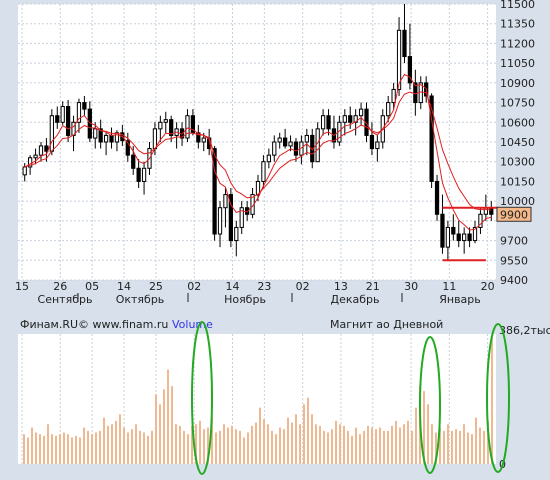 The width and height of the screenshot is (550, 480). What do you see at coordinates (194, 286) in the screenshot?
I see `date-tick-label: 02` at bounding box center [194, 286].